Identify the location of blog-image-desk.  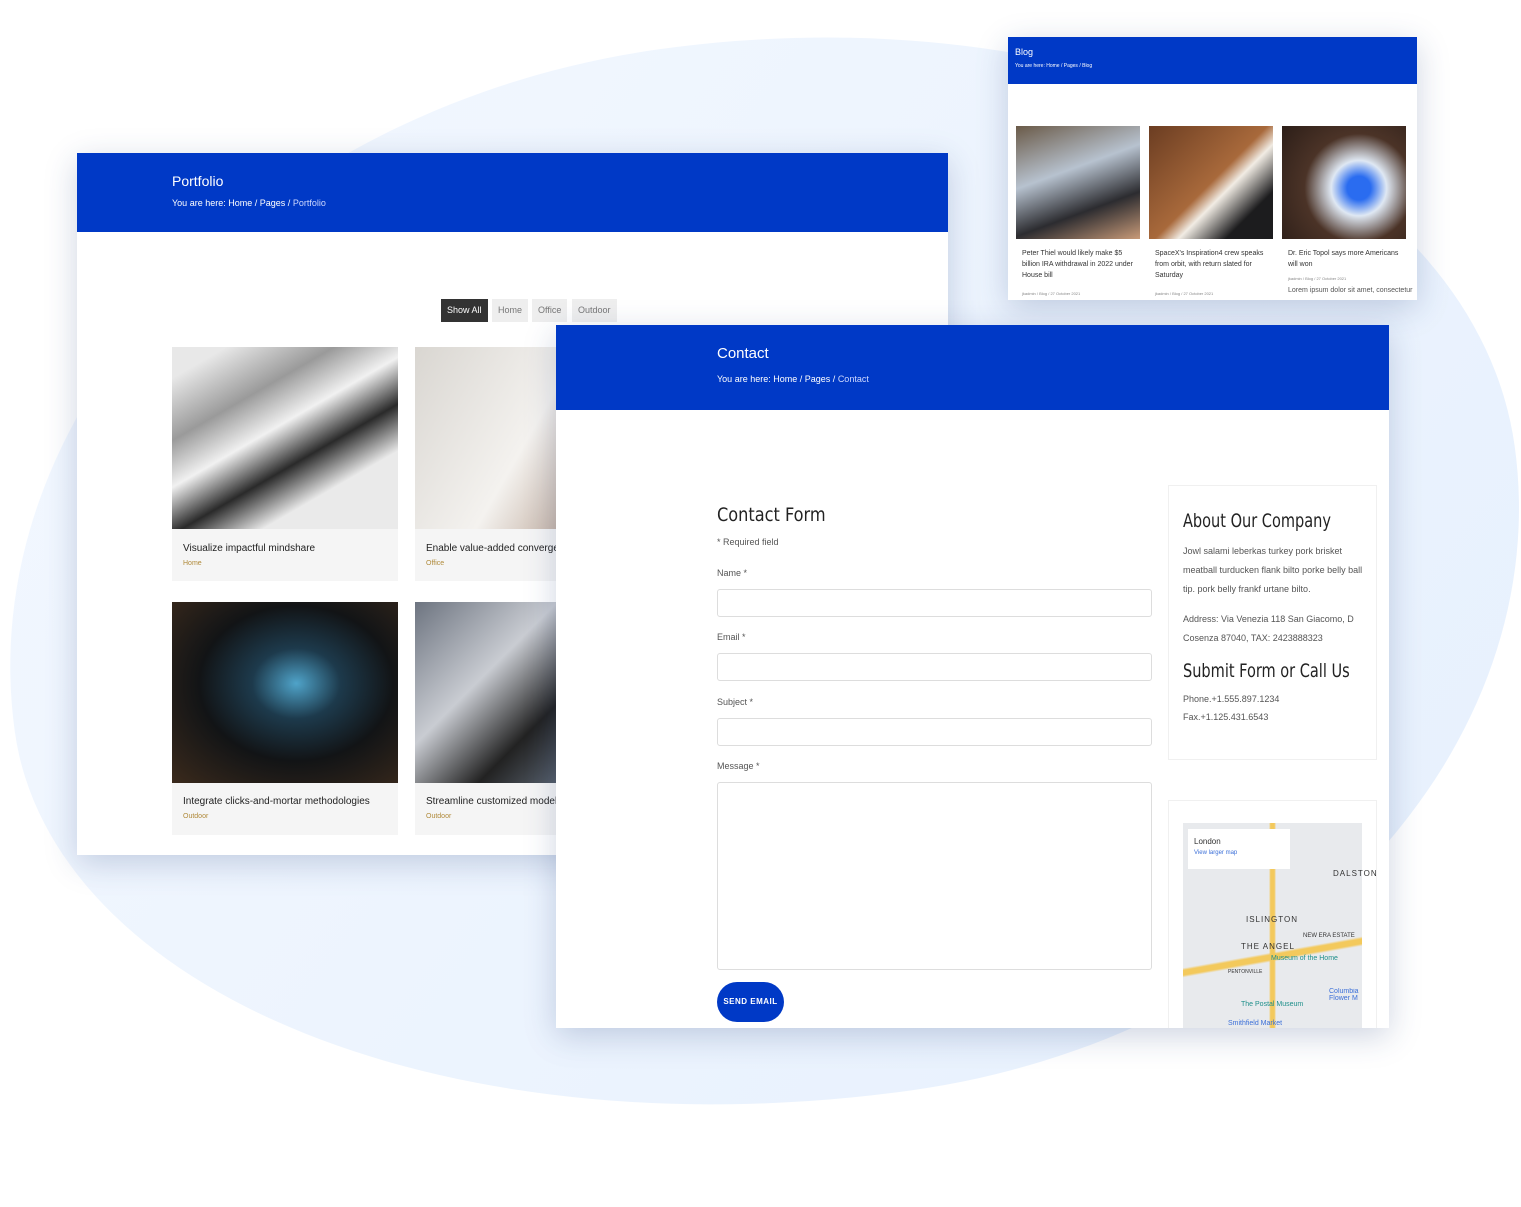
(1211, 182).